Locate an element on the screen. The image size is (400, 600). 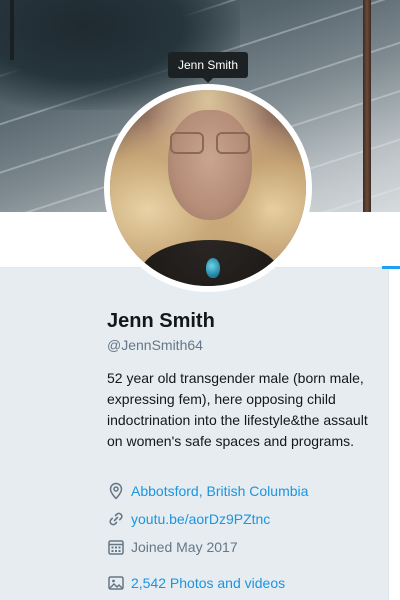
banner-pole is located at coordinates (367, 106).